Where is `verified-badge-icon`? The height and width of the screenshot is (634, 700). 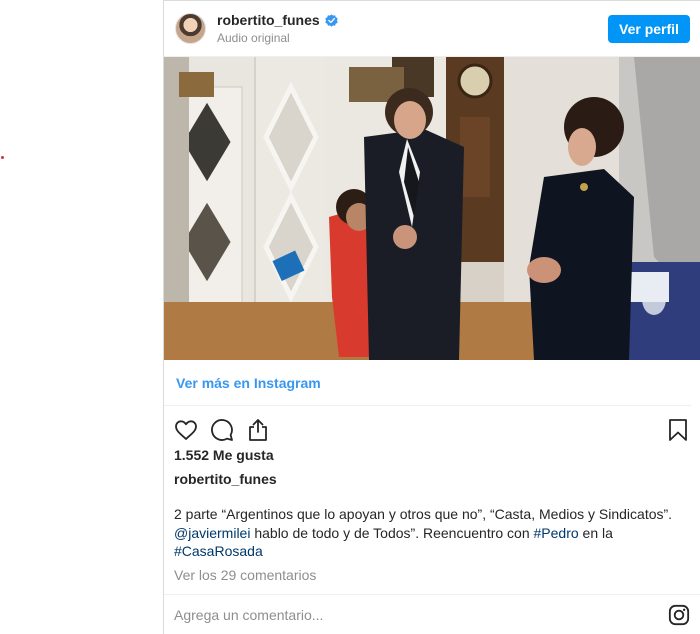 verified-badge-icon is located at coordinates (331, 20).